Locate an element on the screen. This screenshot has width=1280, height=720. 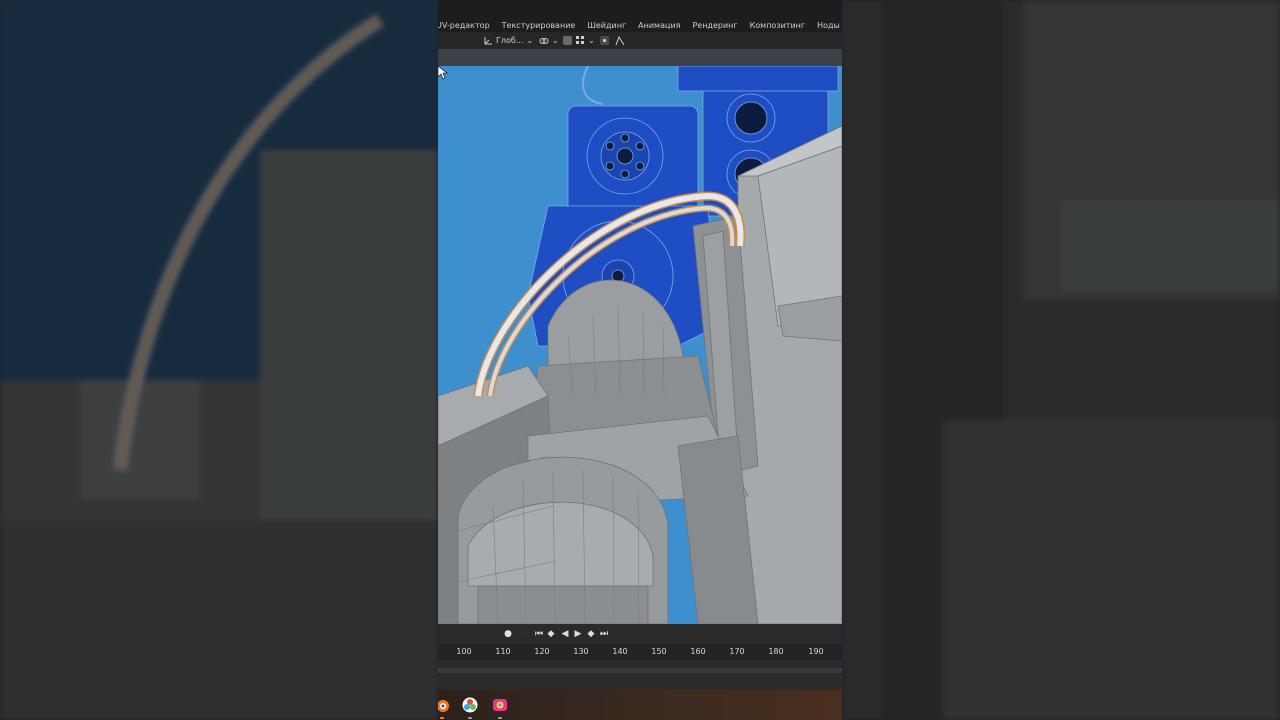
frame-tick: 140 is located at coordinates (620, 651).